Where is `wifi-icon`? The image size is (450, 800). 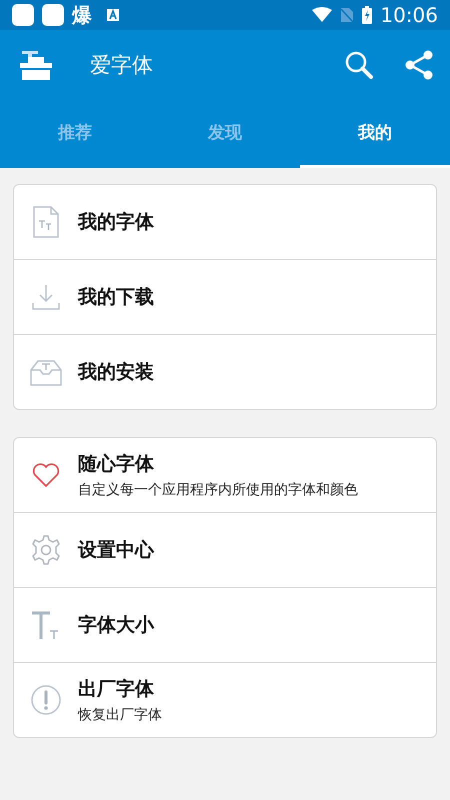
wifi-icon is located at coordinates (322, 15).